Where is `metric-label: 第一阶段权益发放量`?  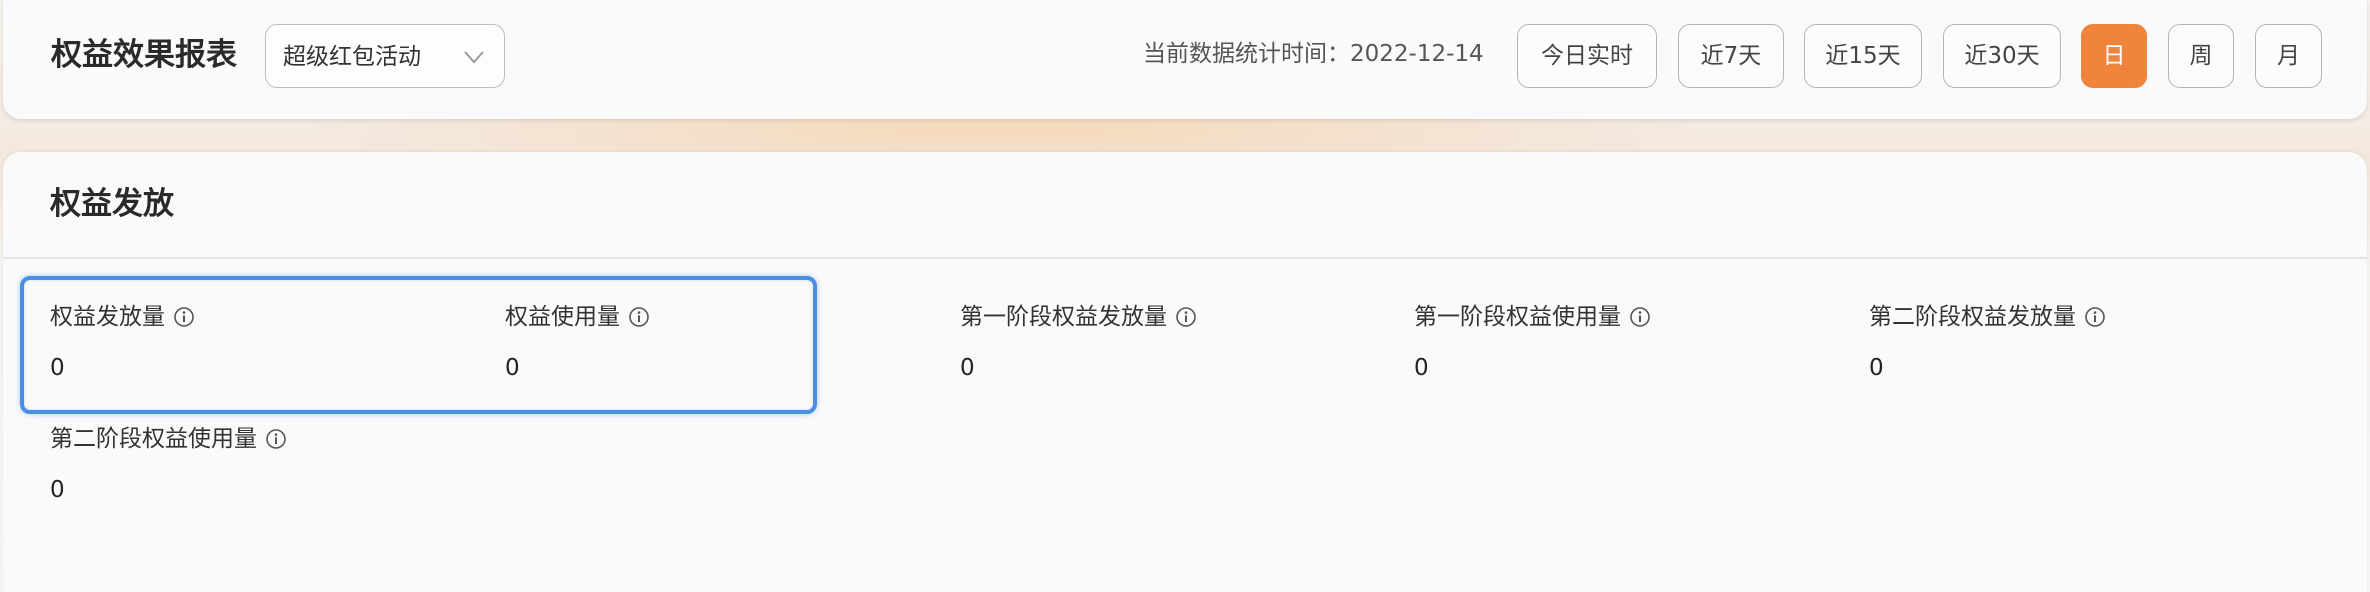
metric-label: 第一阶段权益发放量 is located at coordinates (1063, 317).